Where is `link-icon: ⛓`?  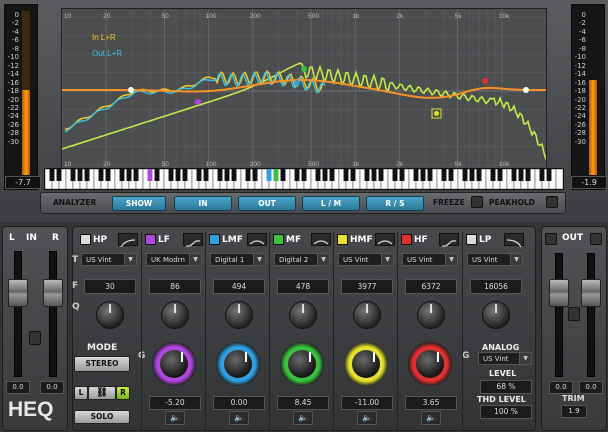
link-icon: ⛓ is located at coordinates (102, 393).